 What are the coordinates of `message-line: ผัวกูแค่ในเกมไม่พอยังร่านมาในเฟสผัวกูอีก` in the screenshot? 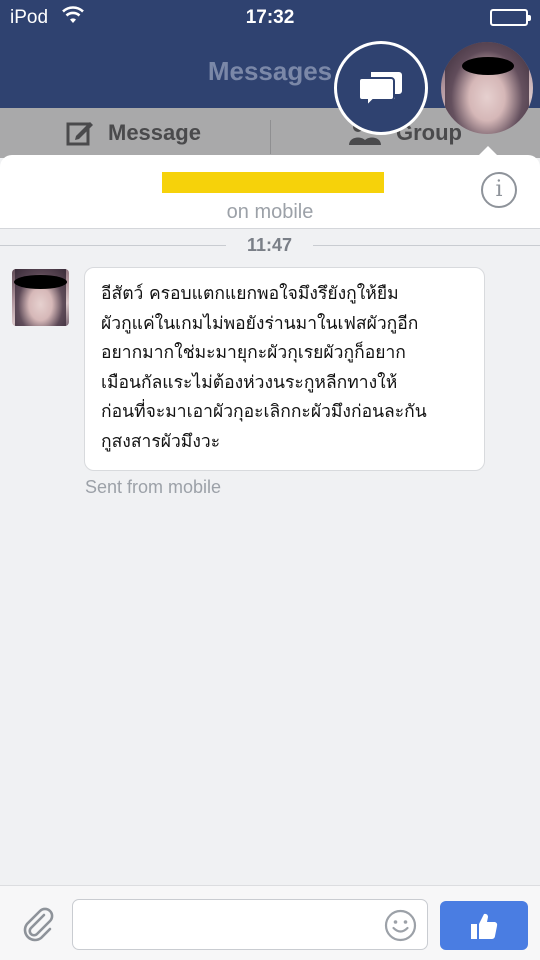 It's located at (260, 323).